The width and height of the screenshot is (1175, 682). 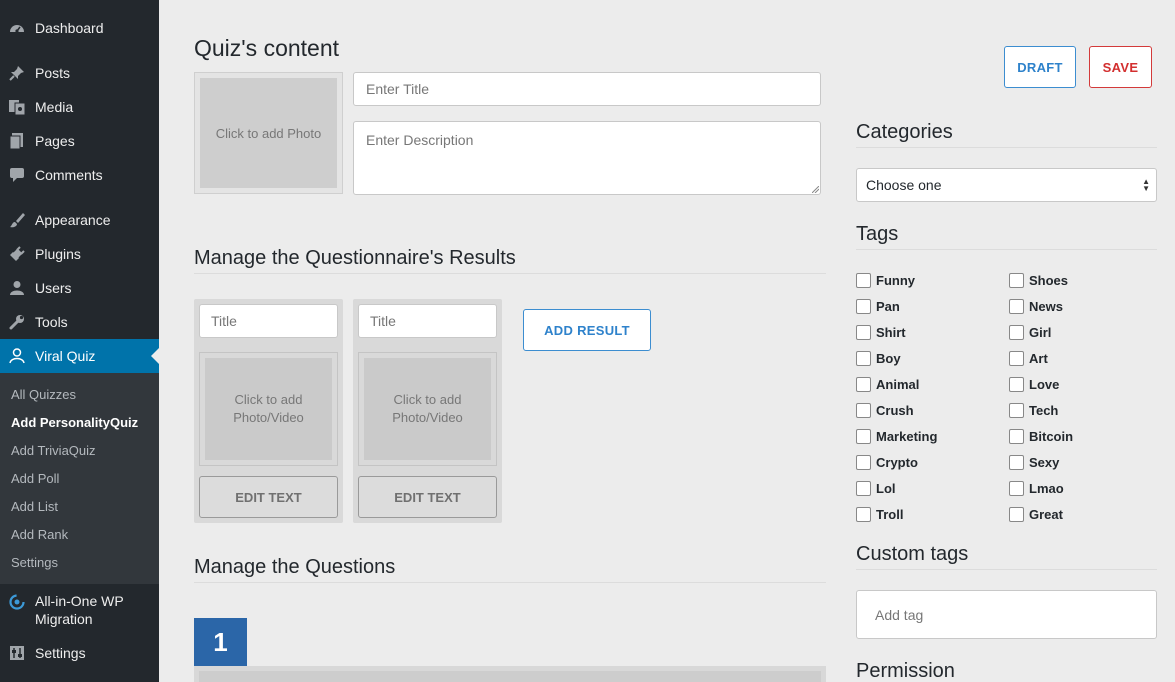 I want to click on tag-checkbox-lol: Lol, so click(x=876, y=488).